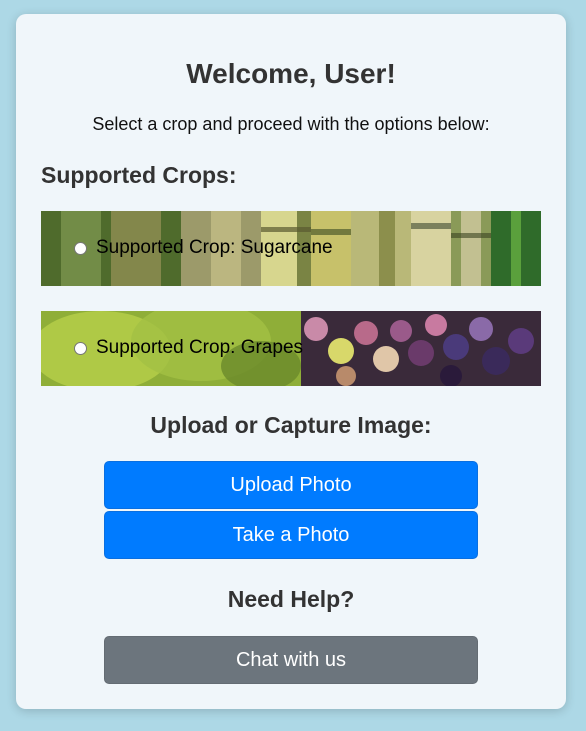 The image size is (586, 731). I want to click on supported-crops-heading: Supported Crops:, so click(139, 175).